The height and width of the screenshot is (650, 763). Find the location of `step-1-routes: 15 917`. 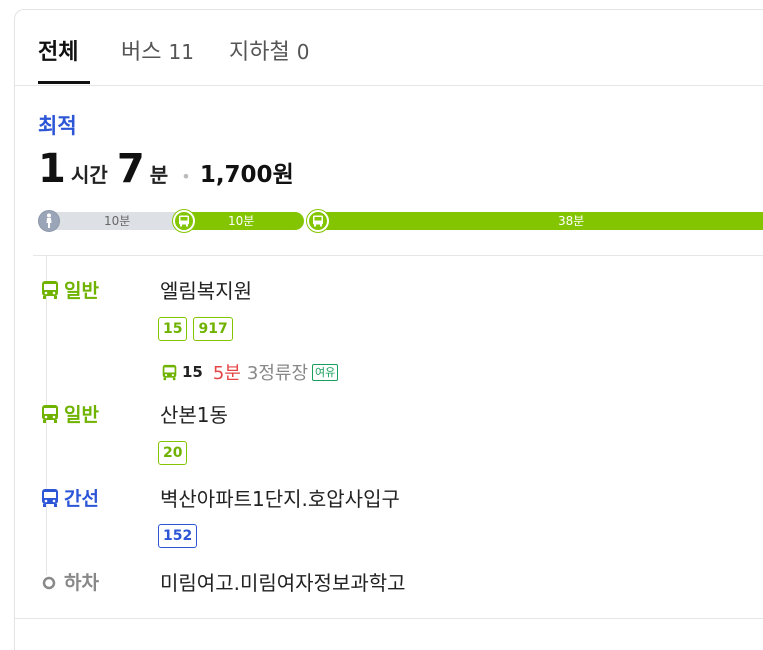

step-1-routes: 15 917 is located at coordinates (195, 329).